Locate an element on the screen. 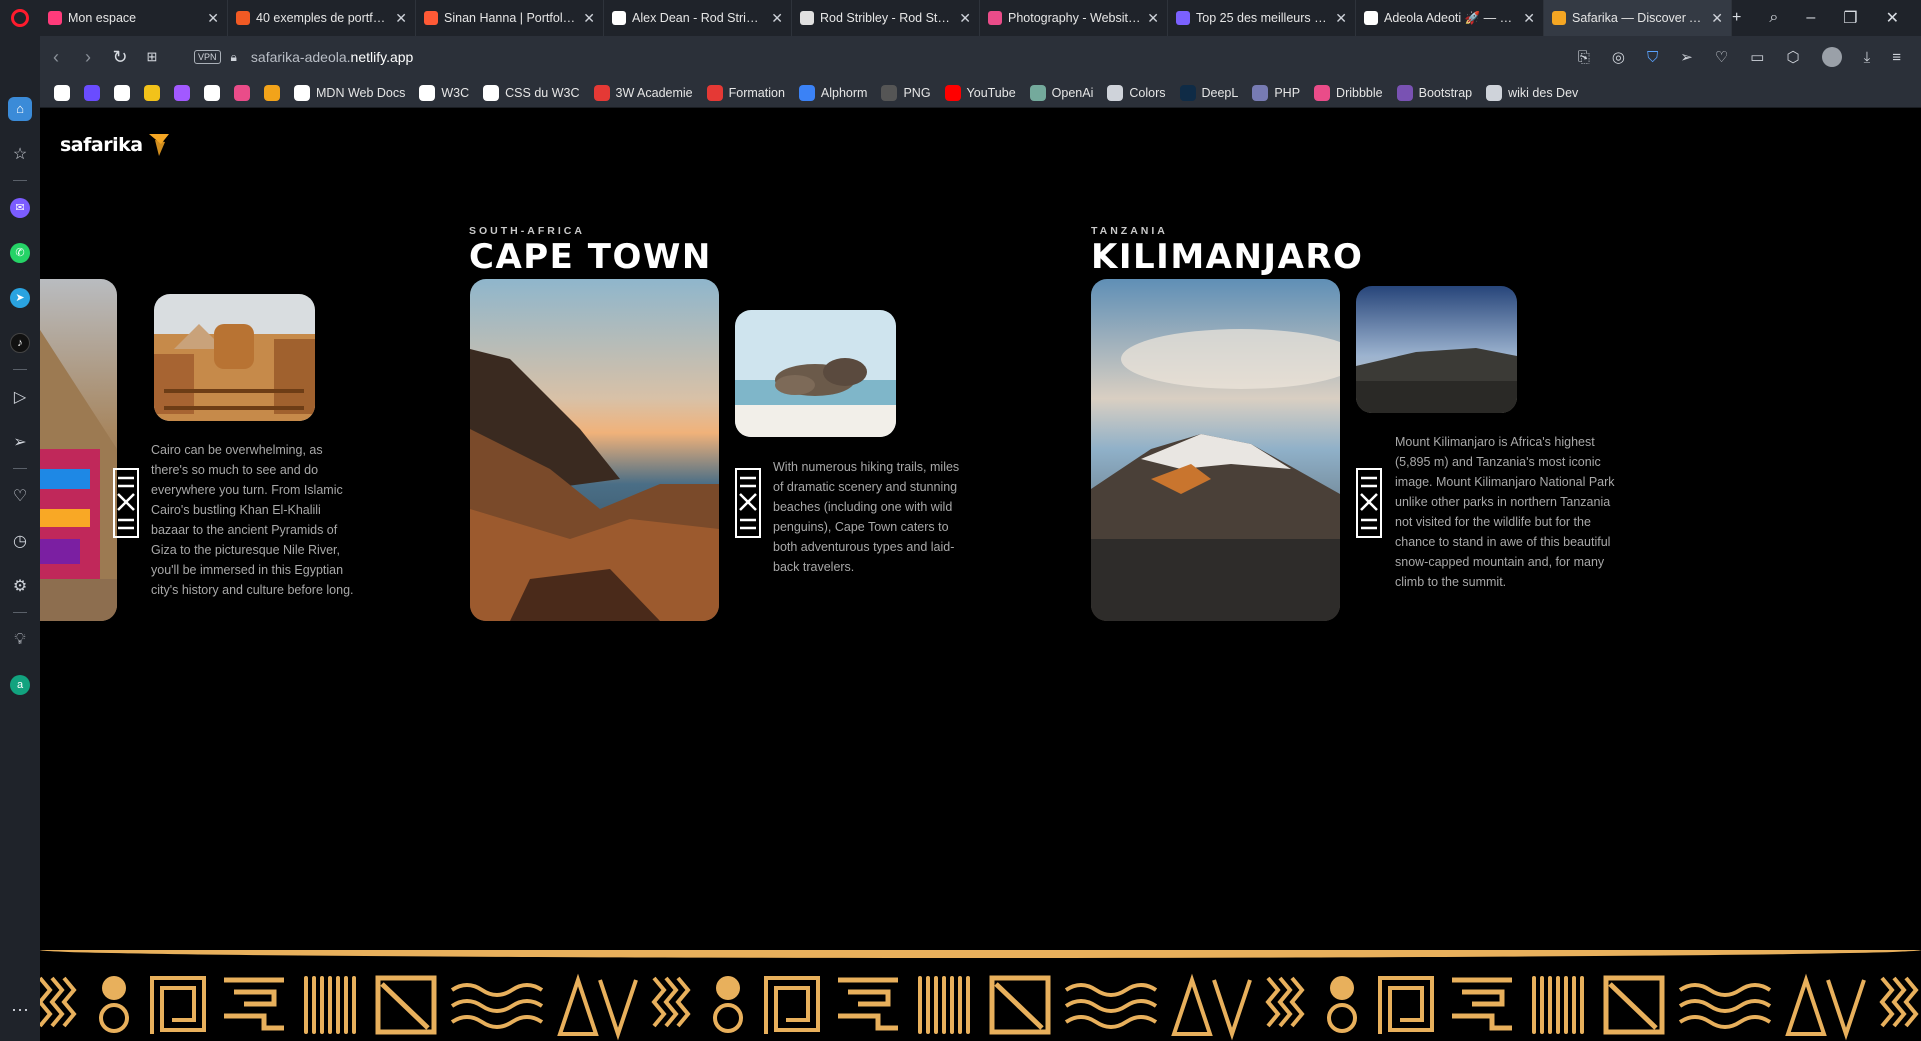 This screenshot has width=1921, height=1041. tab: Alex Dean - Rod Stribley ✕ is located at coordinates (698, 18).